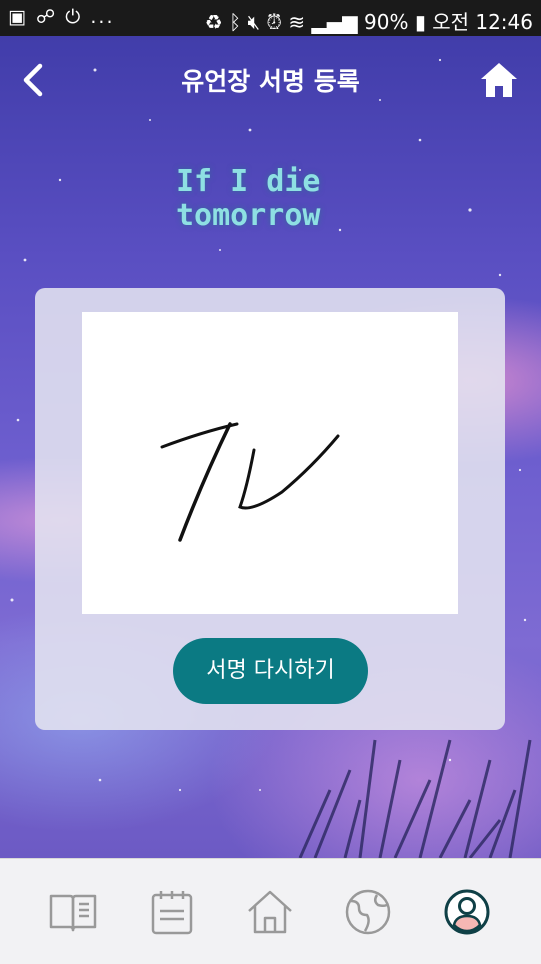  Describe the element at coordinates (270, 671) in the screenshot. I see `retry-signature-button: 서명 다시하기` at that location.